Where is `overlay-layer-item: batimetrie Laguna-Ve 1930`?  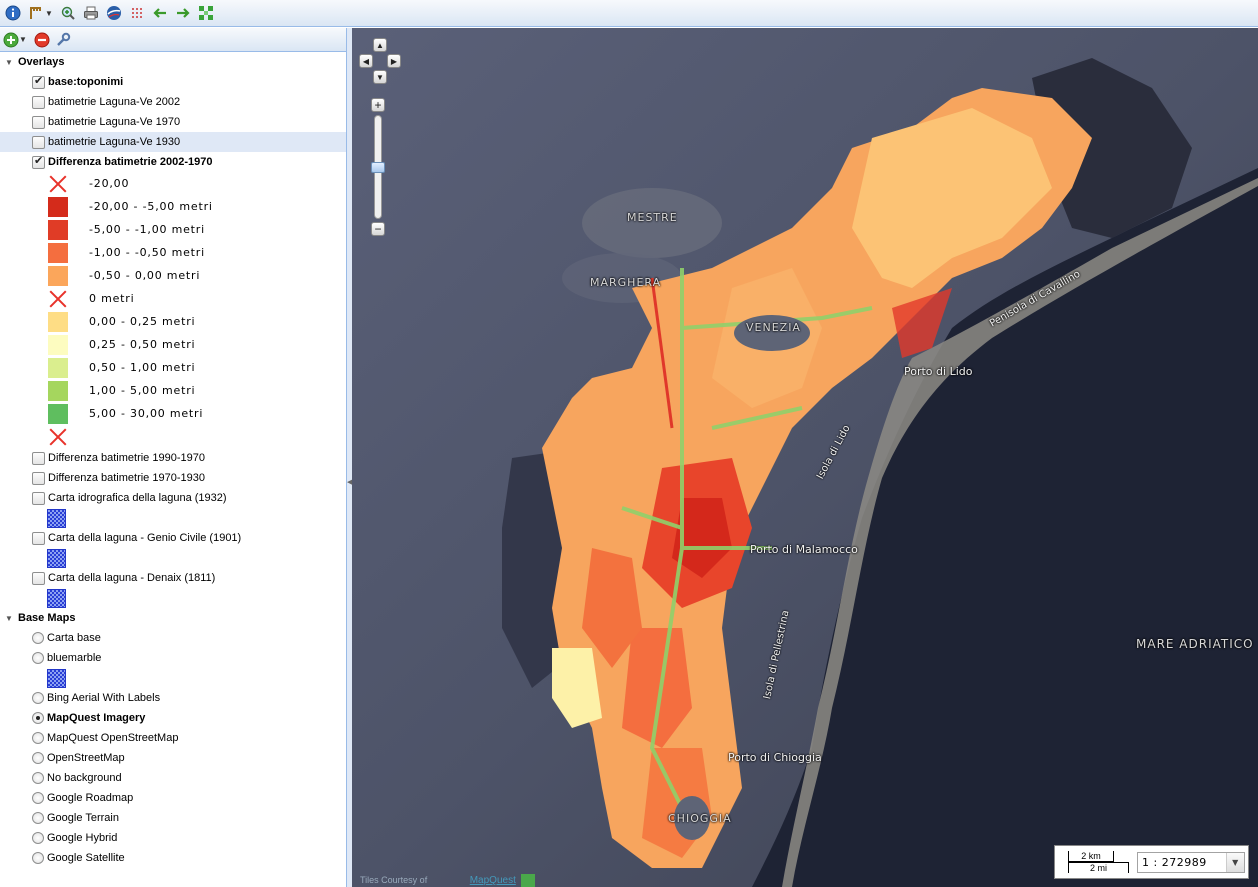
overlay-layer-item: batimetrie Laguna-Ve 1930 is located at coordinates (173, 142).